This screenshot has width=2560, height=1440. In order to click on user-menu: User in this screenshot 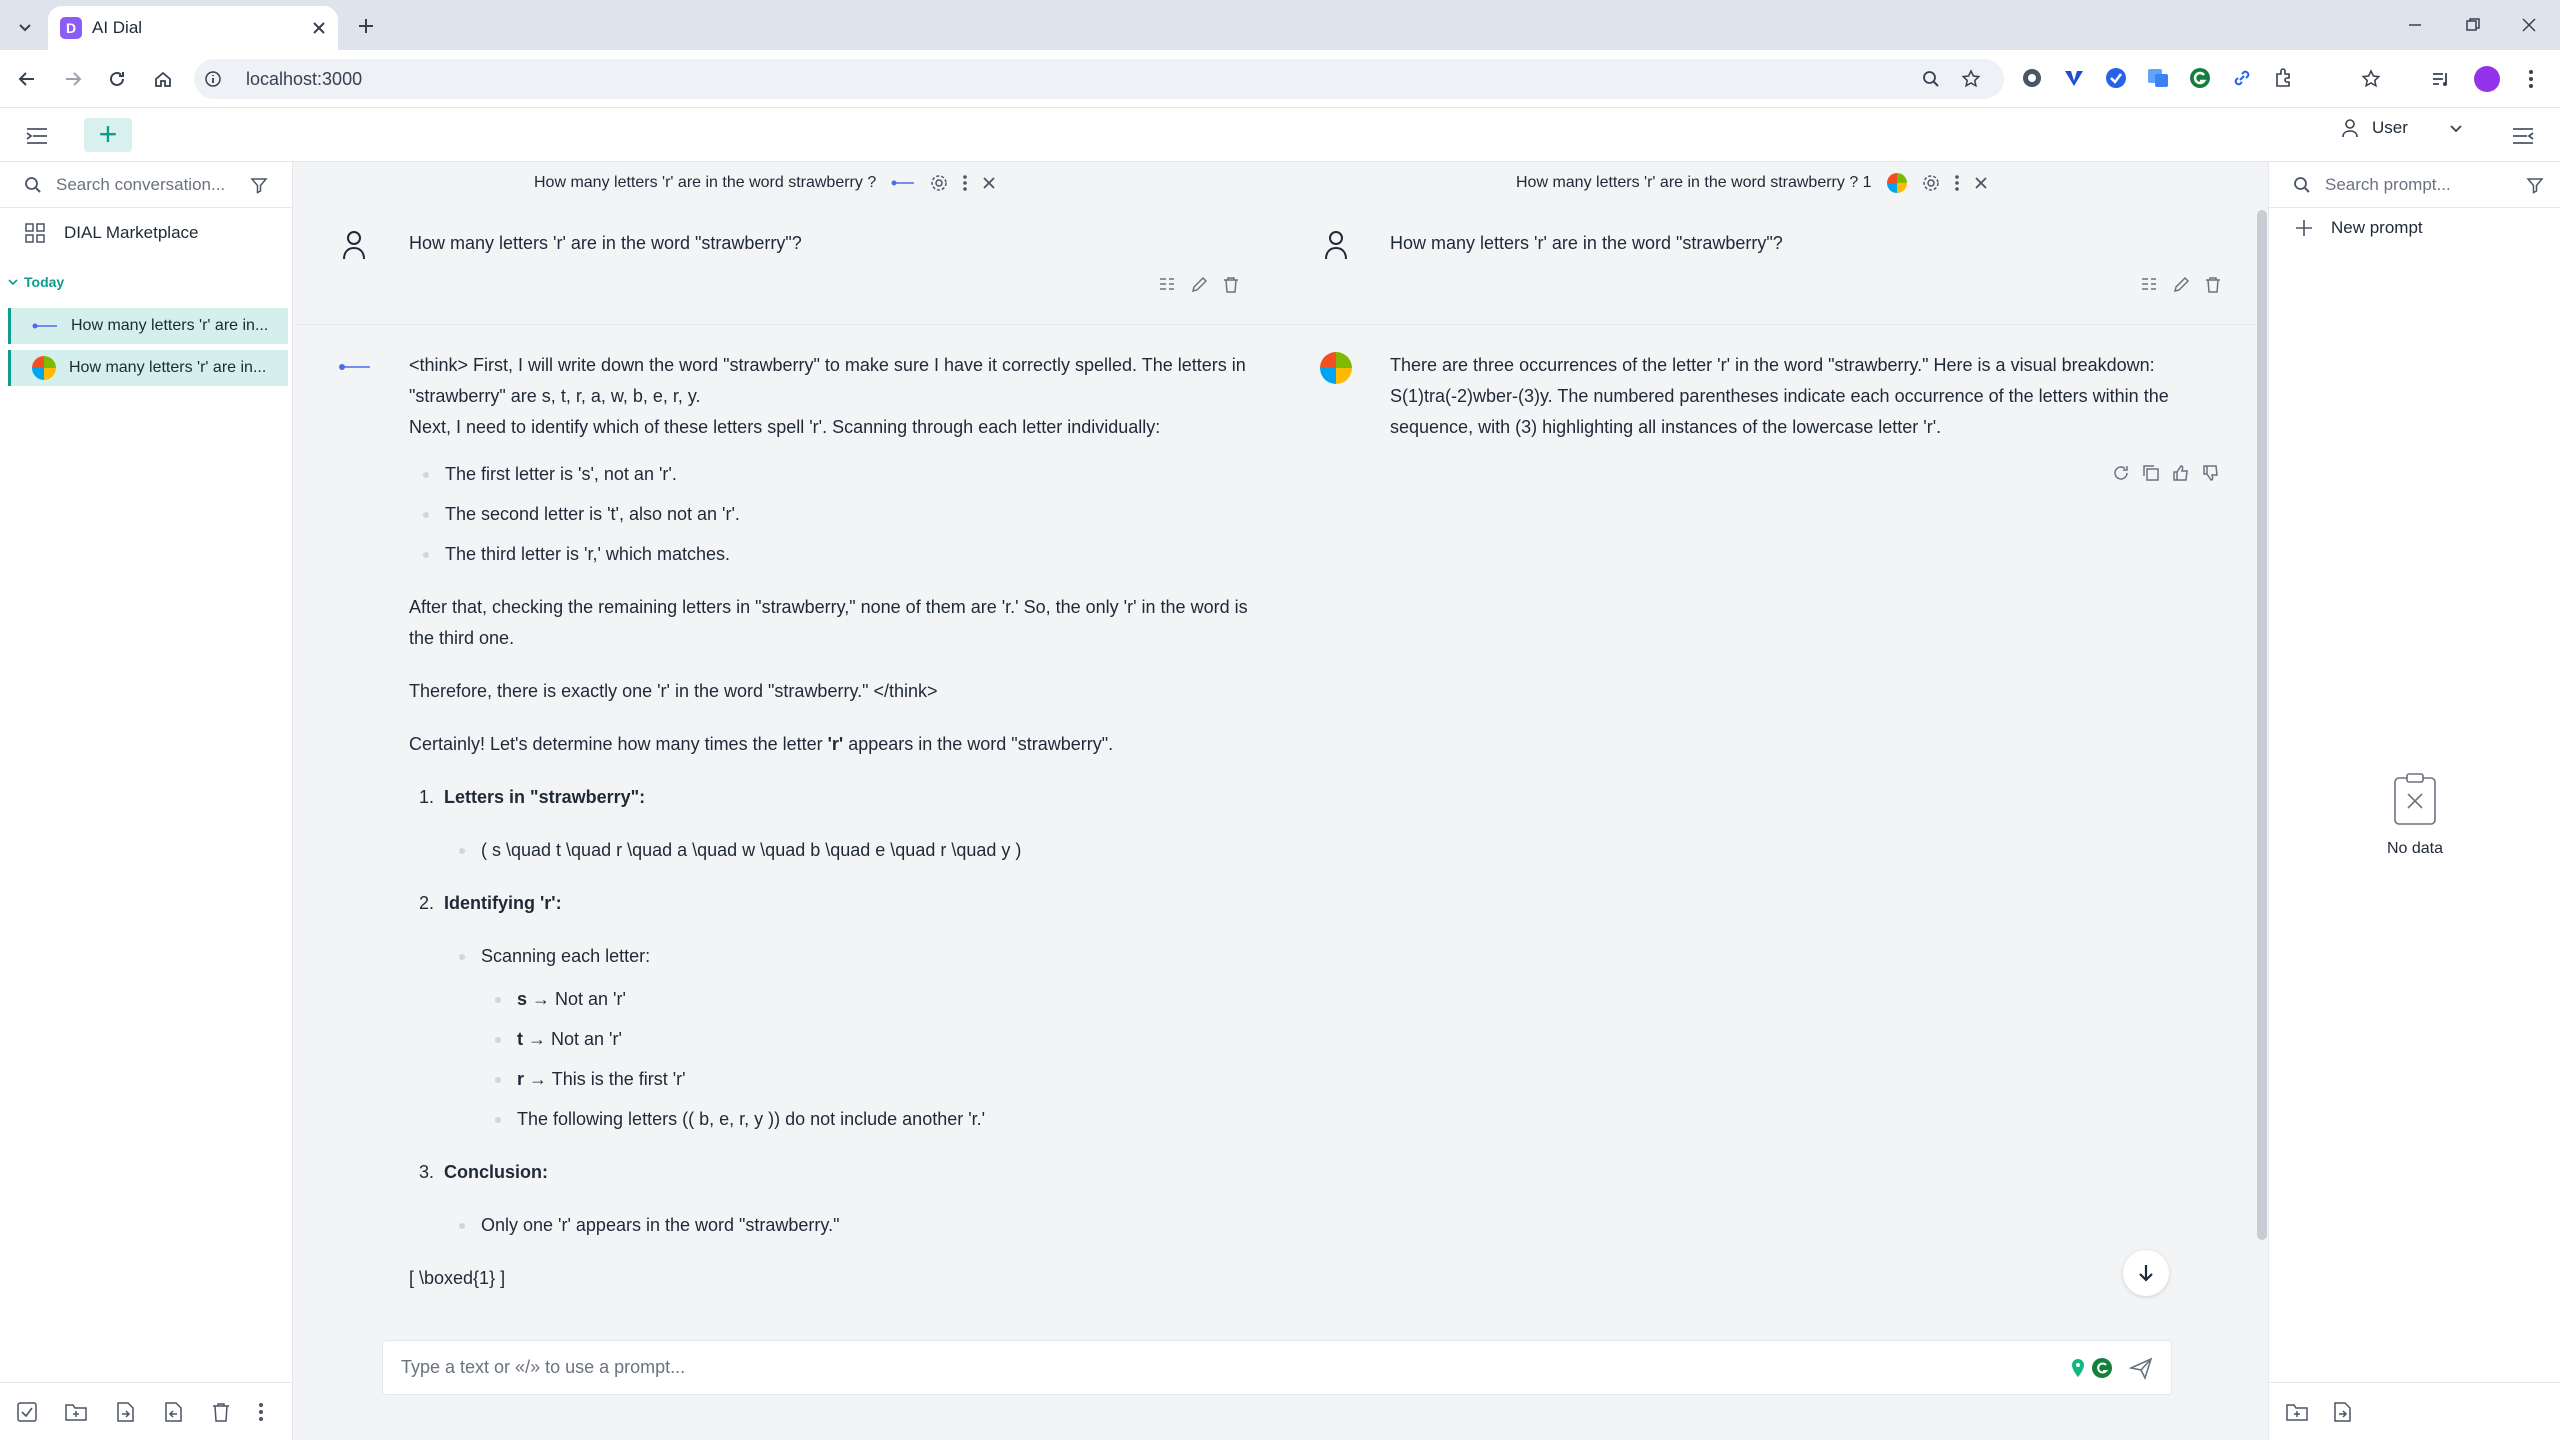, I will do `click(2402, 128)`.